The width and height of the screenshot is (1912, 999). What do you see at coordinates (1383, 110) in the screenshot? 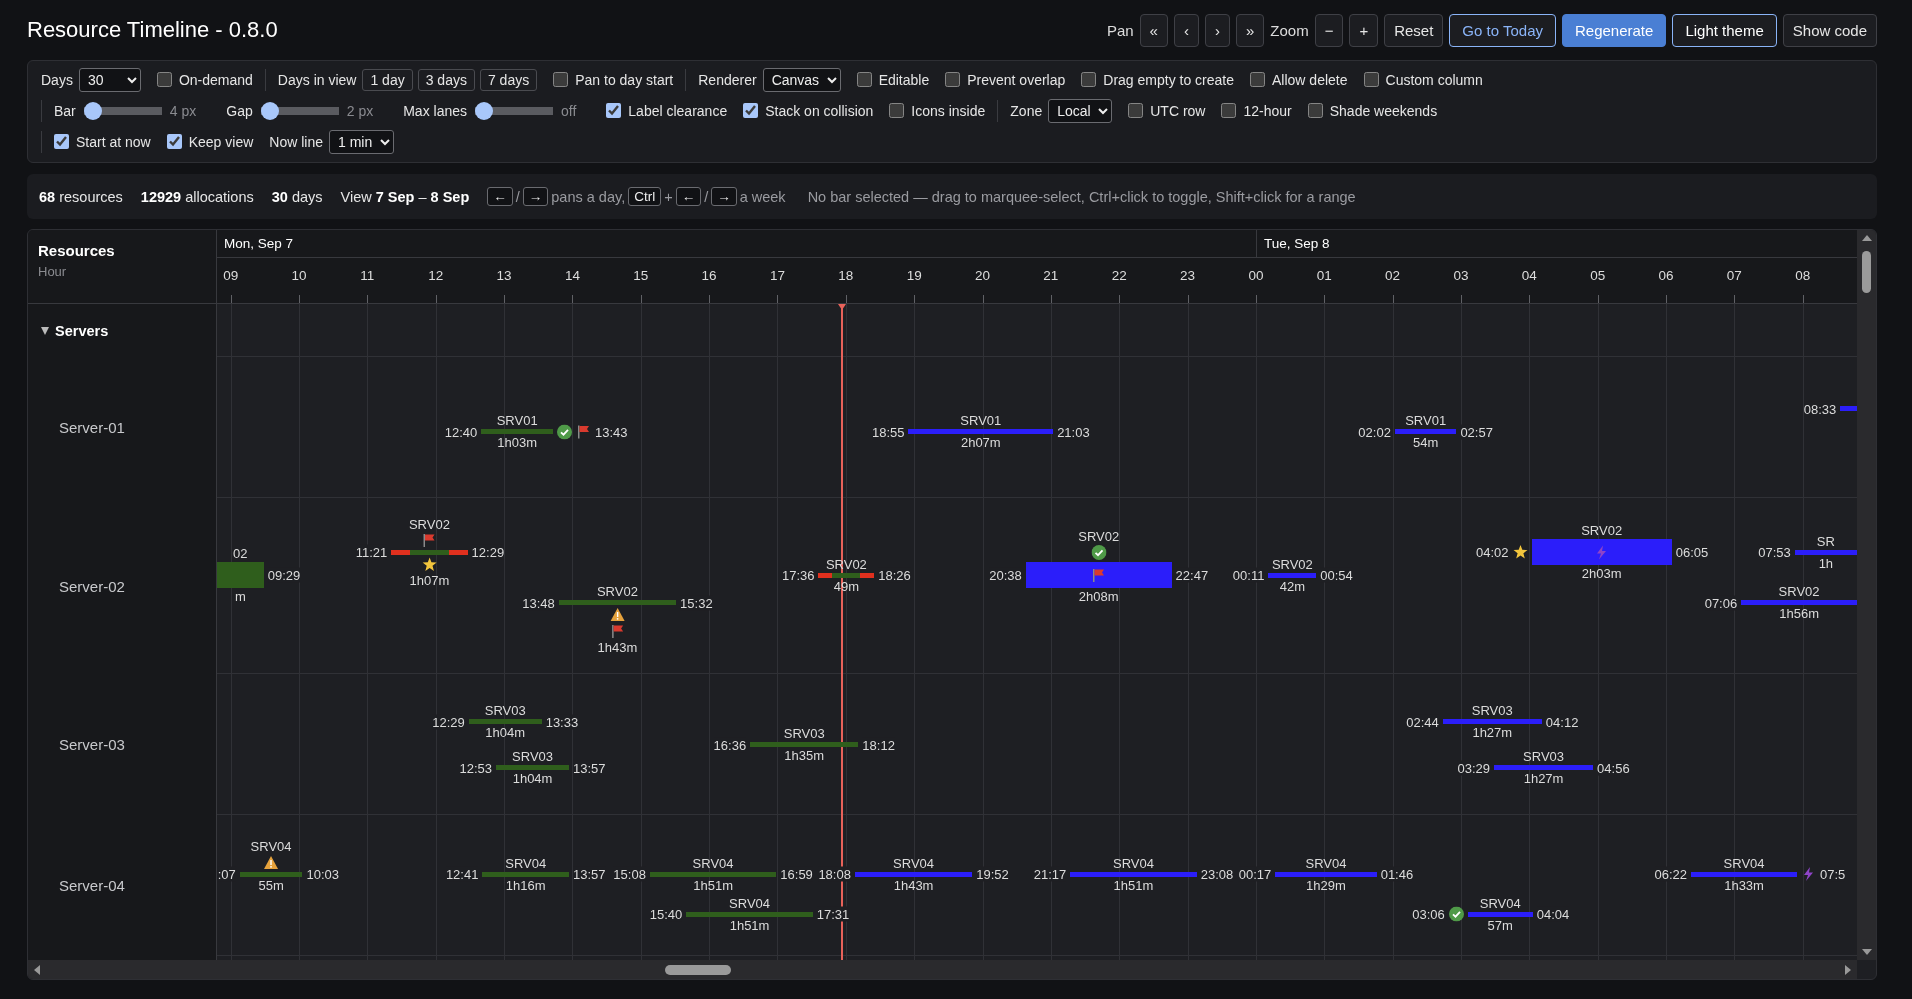
I see `checkbox-label: Shade weekends` at bounding box center [1383, 110].